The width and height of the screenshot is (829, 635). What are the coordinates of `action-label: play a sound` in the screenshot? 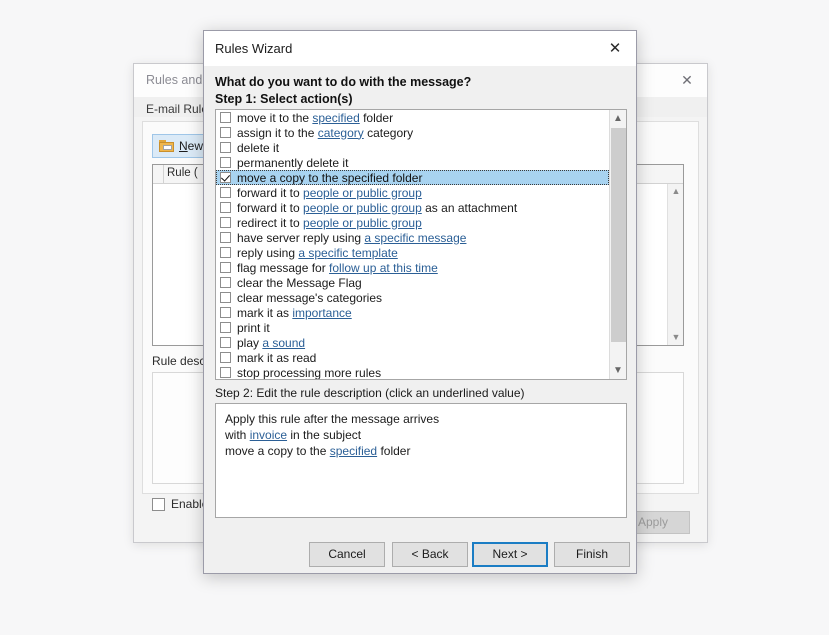 It's located at (271, 343).